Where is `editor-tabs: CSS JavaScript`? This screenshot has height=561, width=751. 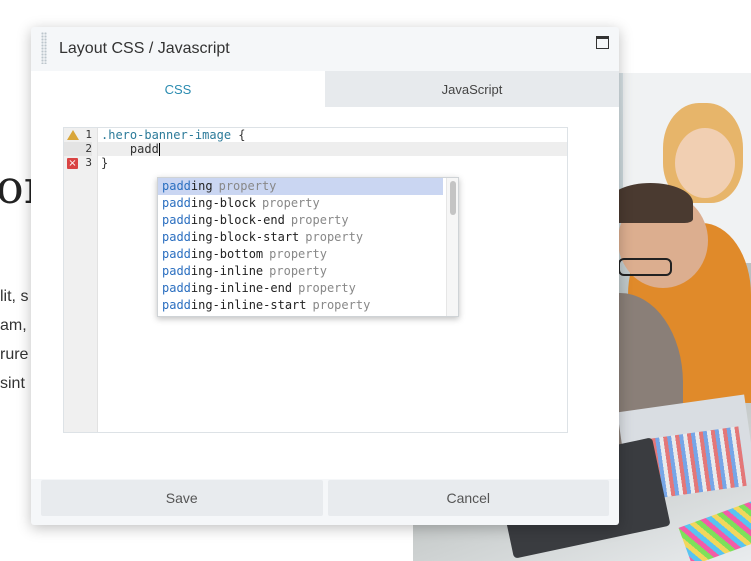
editor-tabs: CSS JavaScript is located at coordinates (325, 89).